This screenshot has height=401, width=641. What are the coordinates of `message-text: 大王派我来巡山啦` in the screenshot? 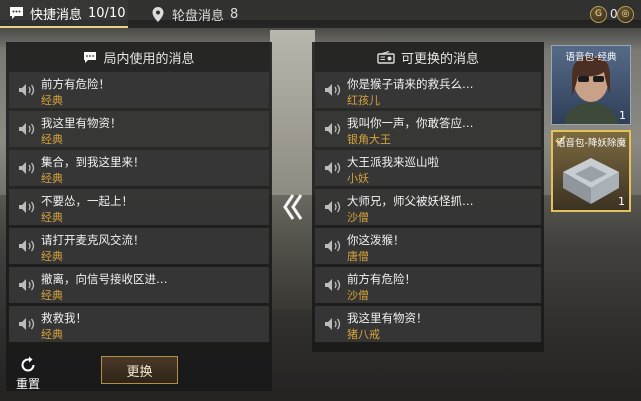 It's located at (393, 162).